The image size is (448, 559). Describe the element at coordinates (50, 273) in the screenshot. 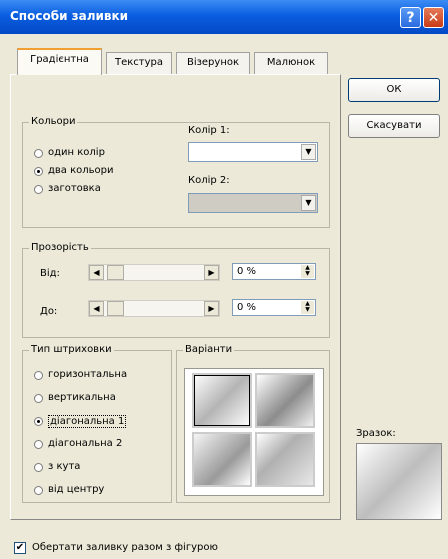

I see `from-label: Від:` at that location.